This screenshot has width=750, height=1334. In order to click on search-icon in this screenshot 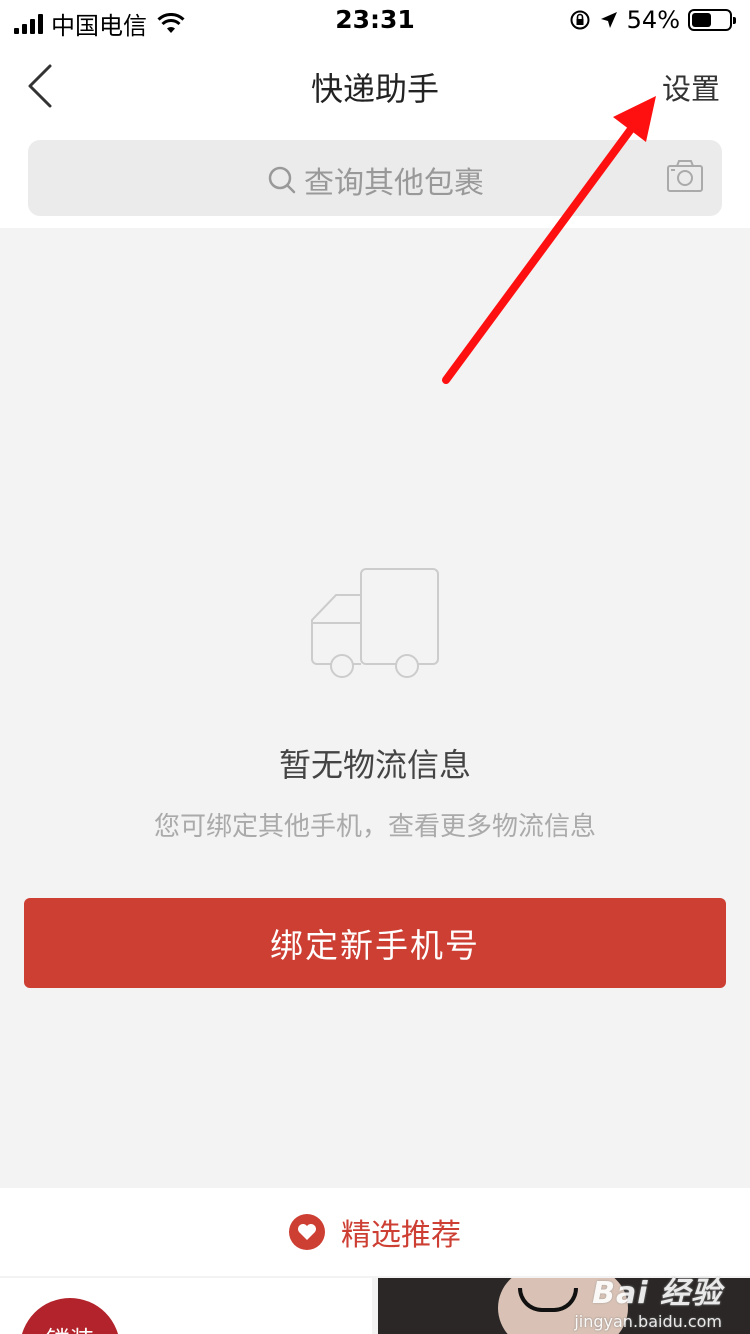, I will do `click(282, 180)`.